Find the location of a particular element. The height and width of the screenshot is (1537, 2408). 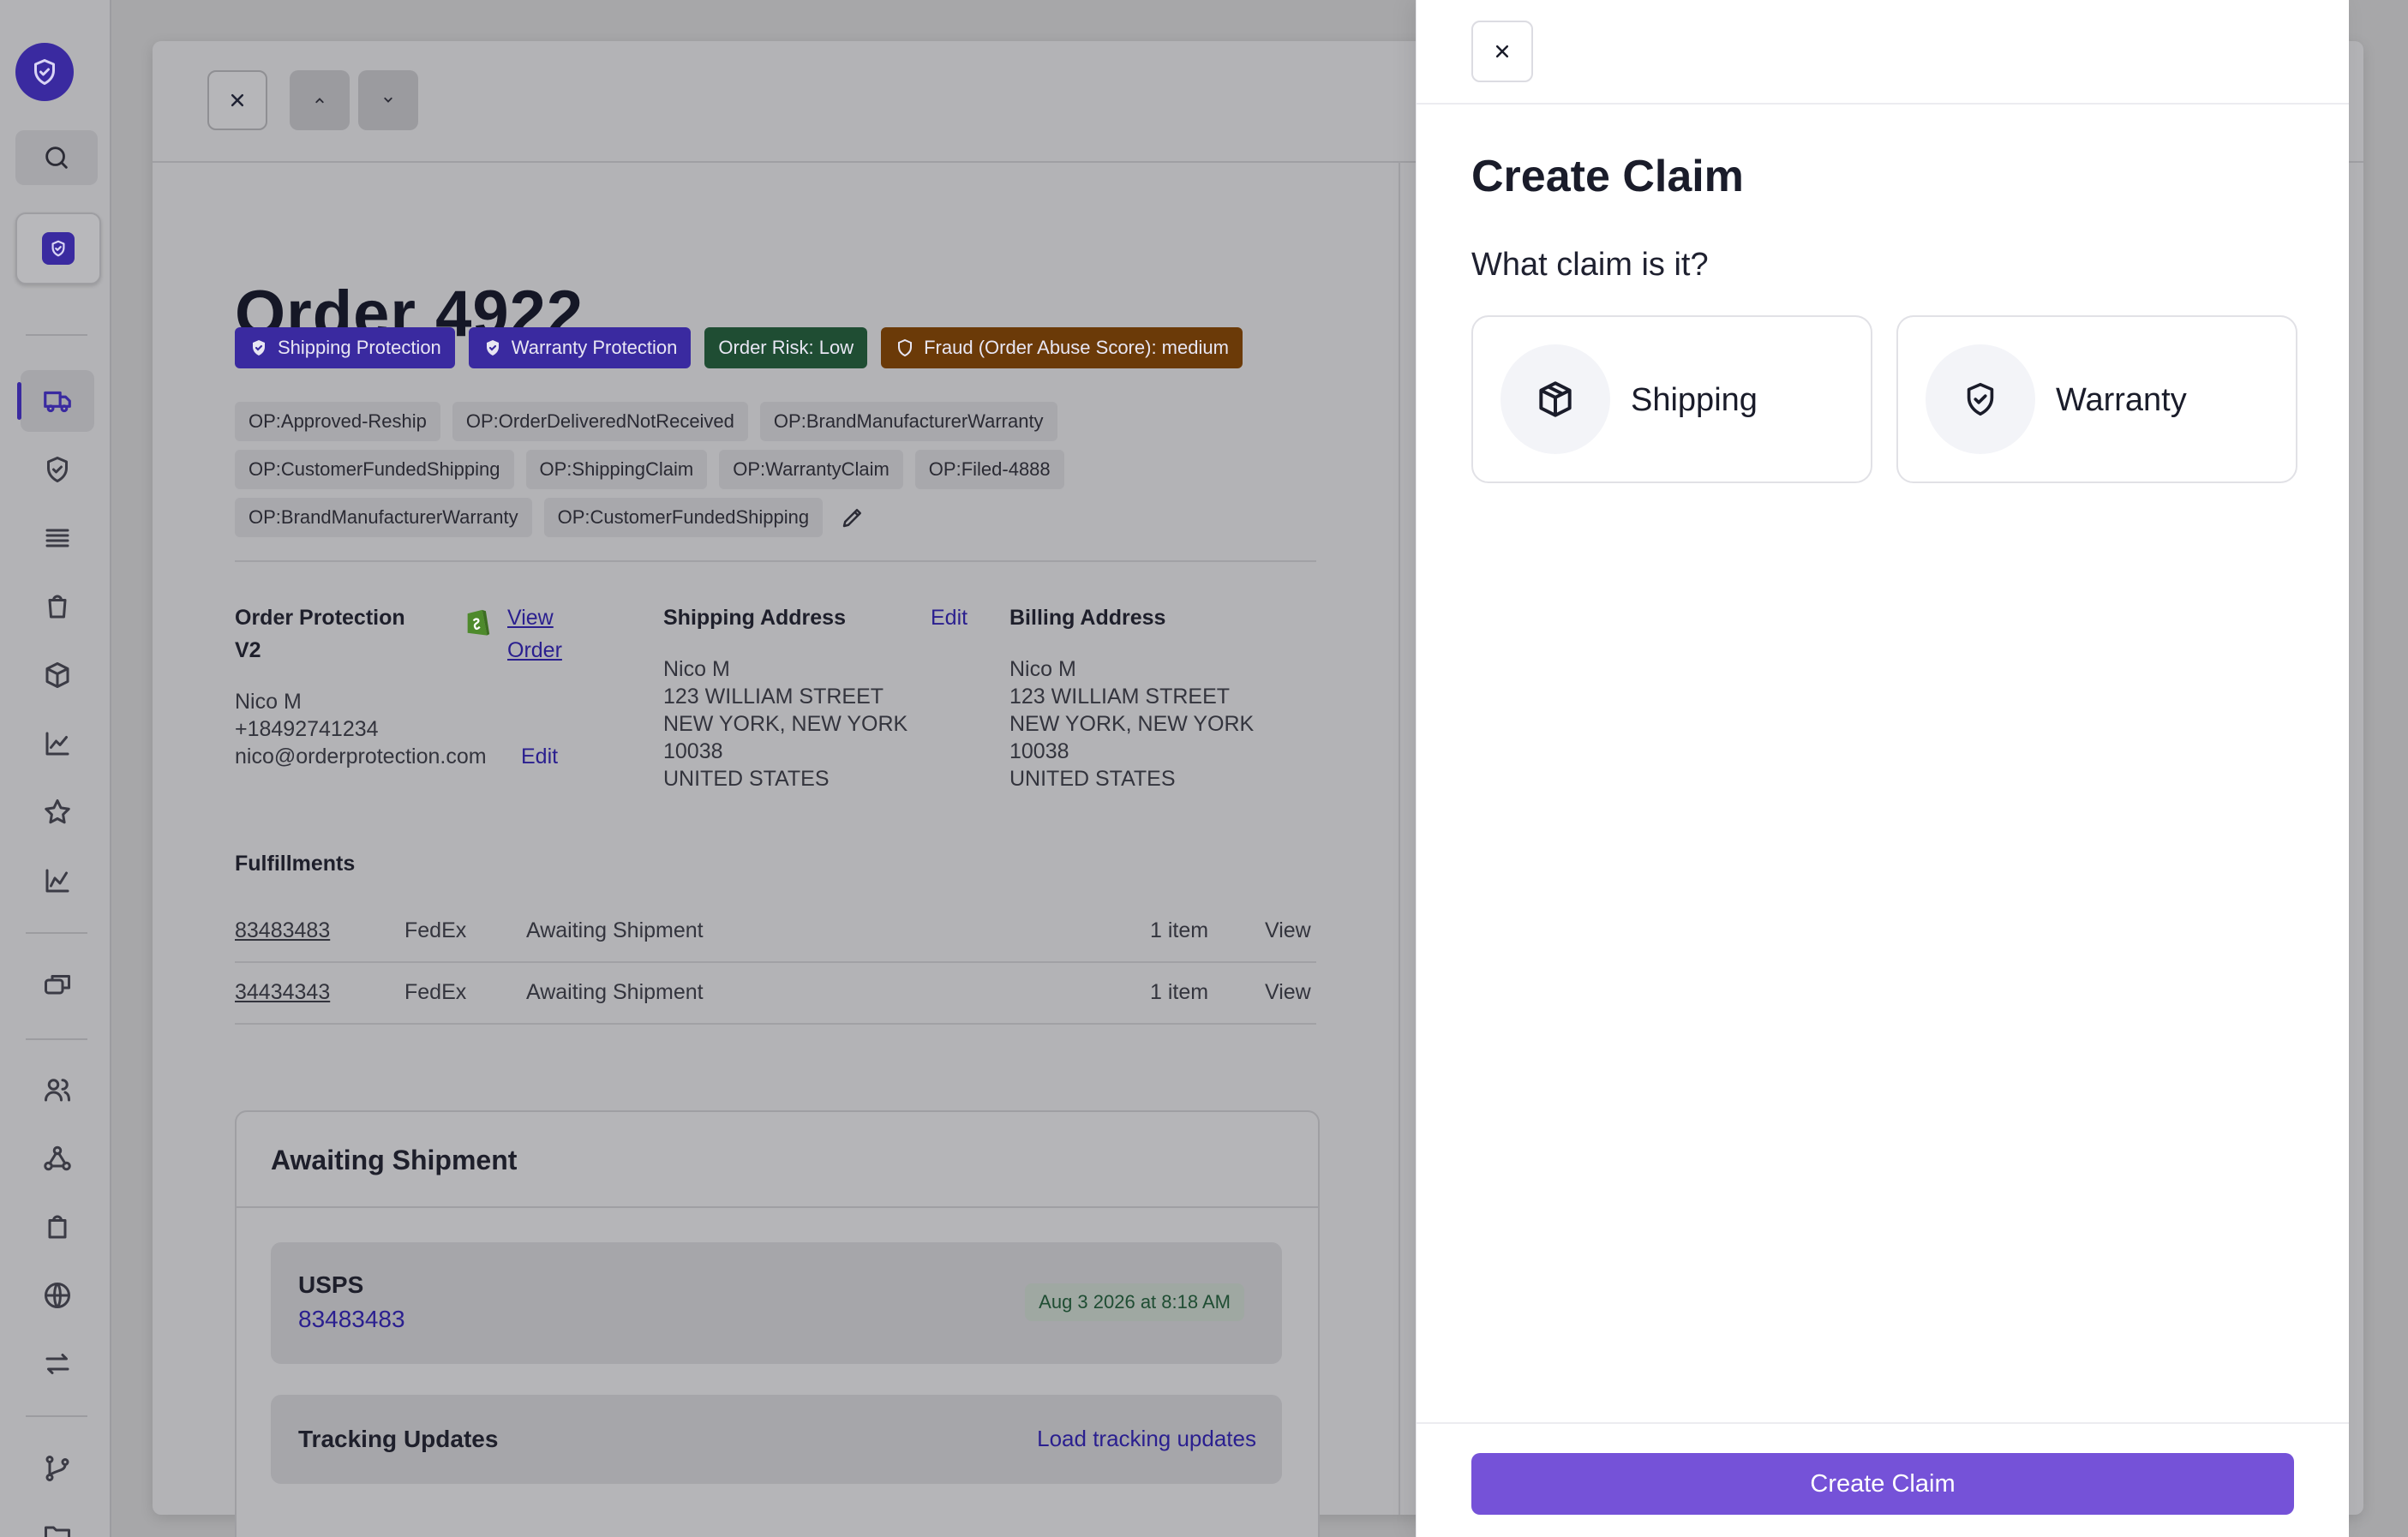

chevron-up-icon is located at coordinates (319, 101).